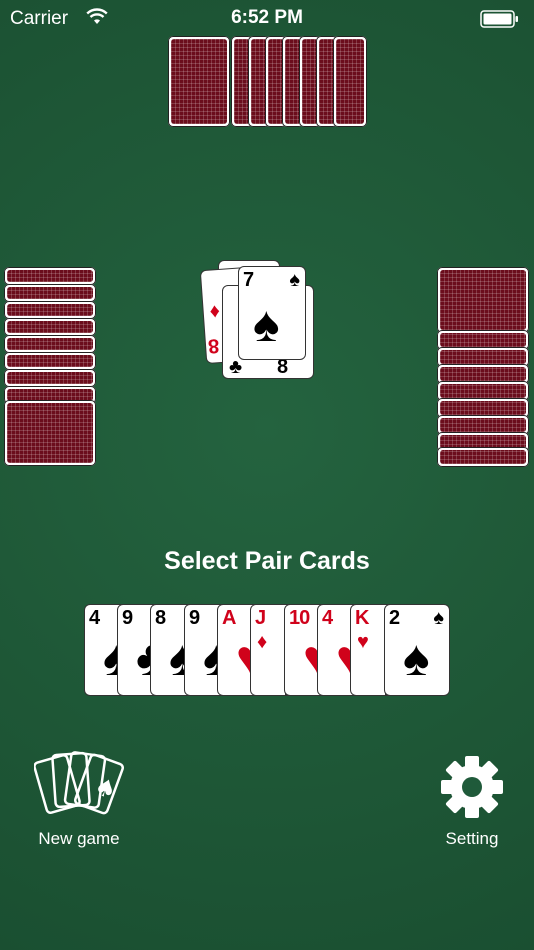 The width and height of the screenshot is (534, 950). I want to click on instruction-text: Select Pair Cards, so click(267, 561).